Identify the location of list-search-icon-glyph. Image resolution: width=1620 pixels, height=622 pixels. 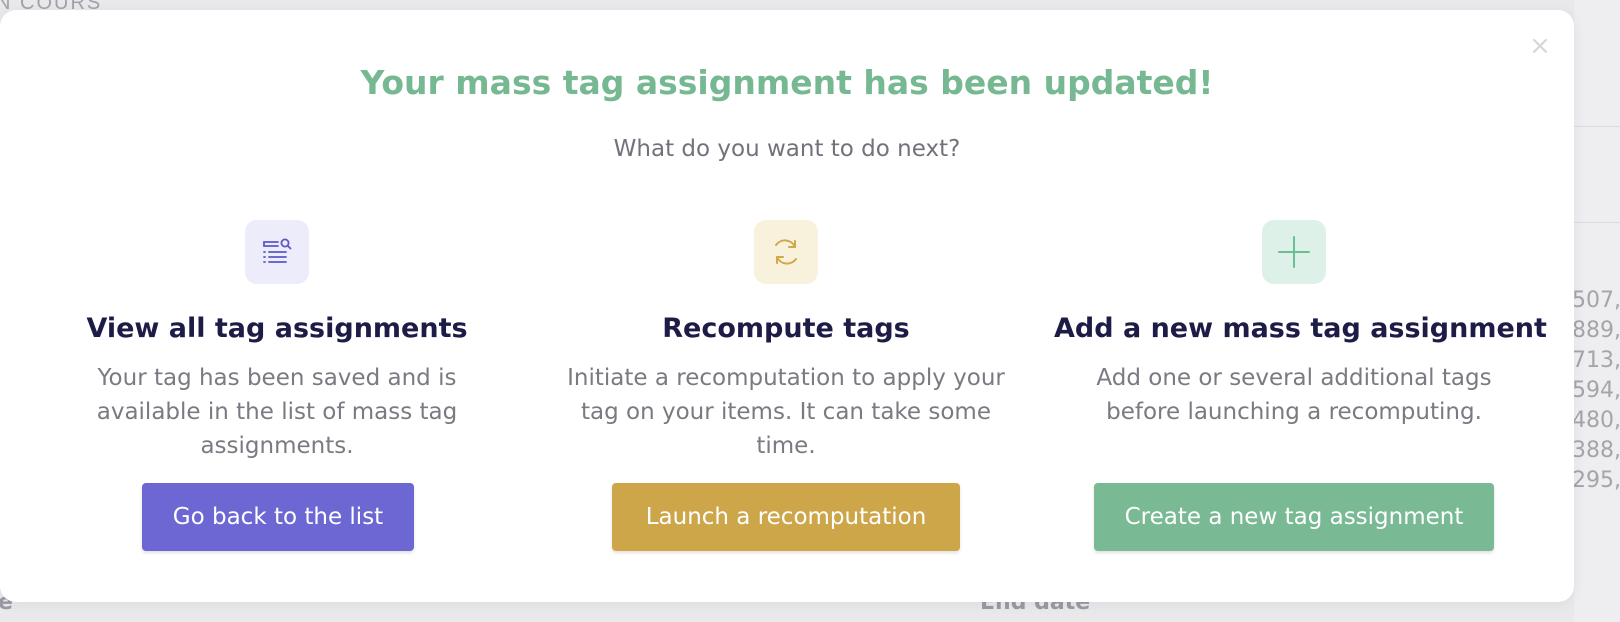
(277, 250).